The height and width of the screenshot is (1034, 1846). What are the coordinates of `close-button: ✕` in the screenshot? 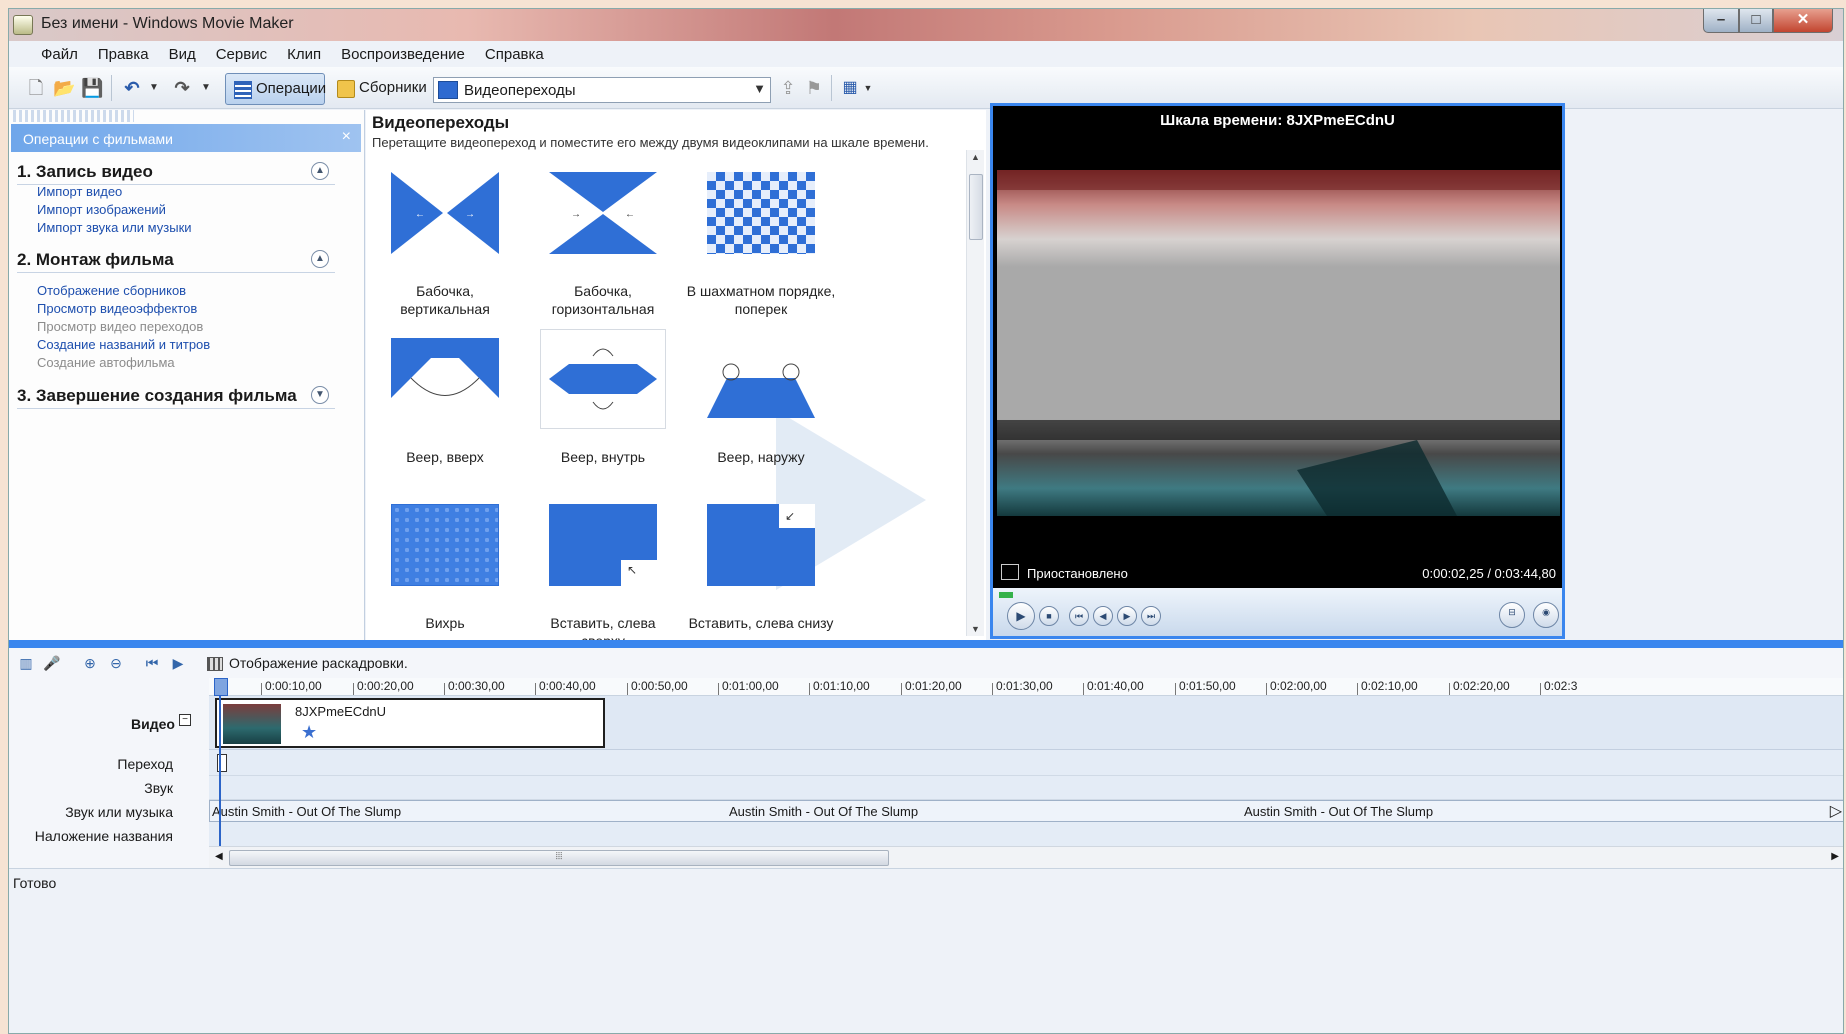 It's located at (1803, 21).